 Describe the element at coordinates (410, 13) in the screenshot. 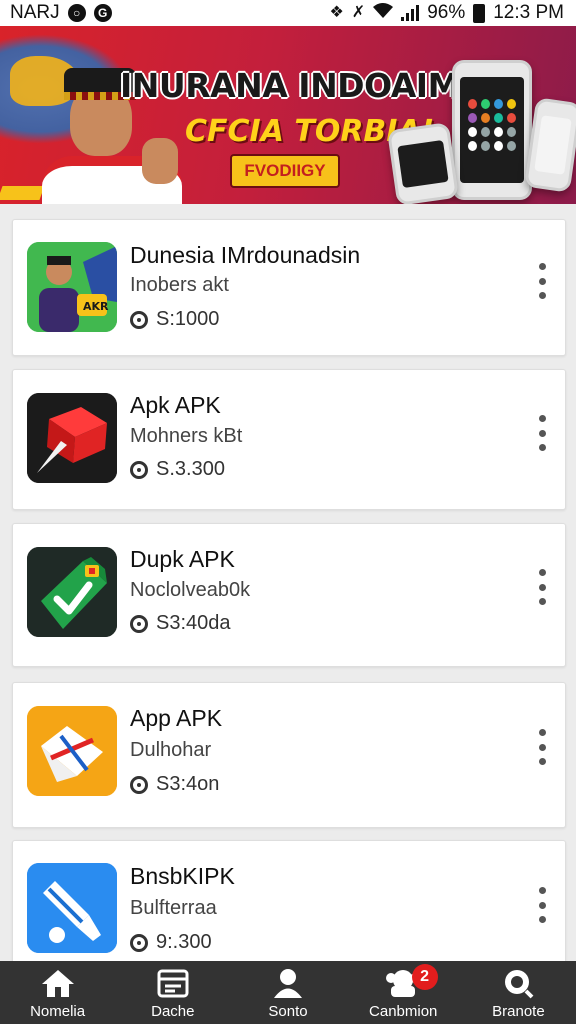

I see `signal-icon` at that location.